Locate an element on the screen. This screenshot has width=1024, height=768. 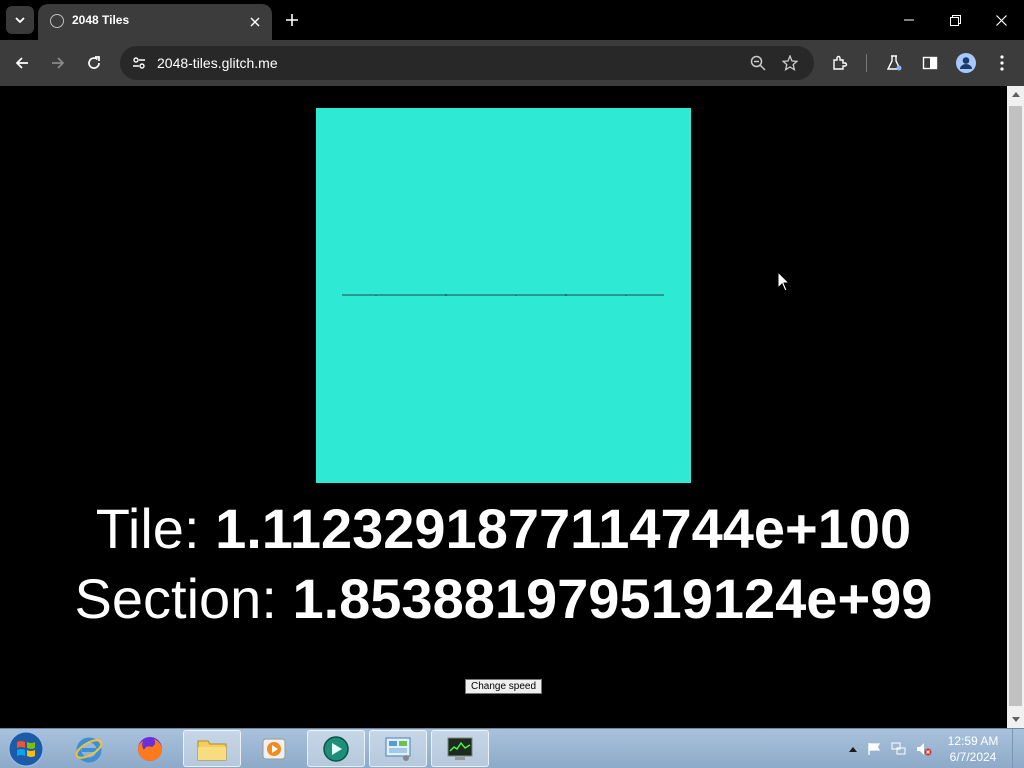
tile-strip is located at coordinates (503, 295).